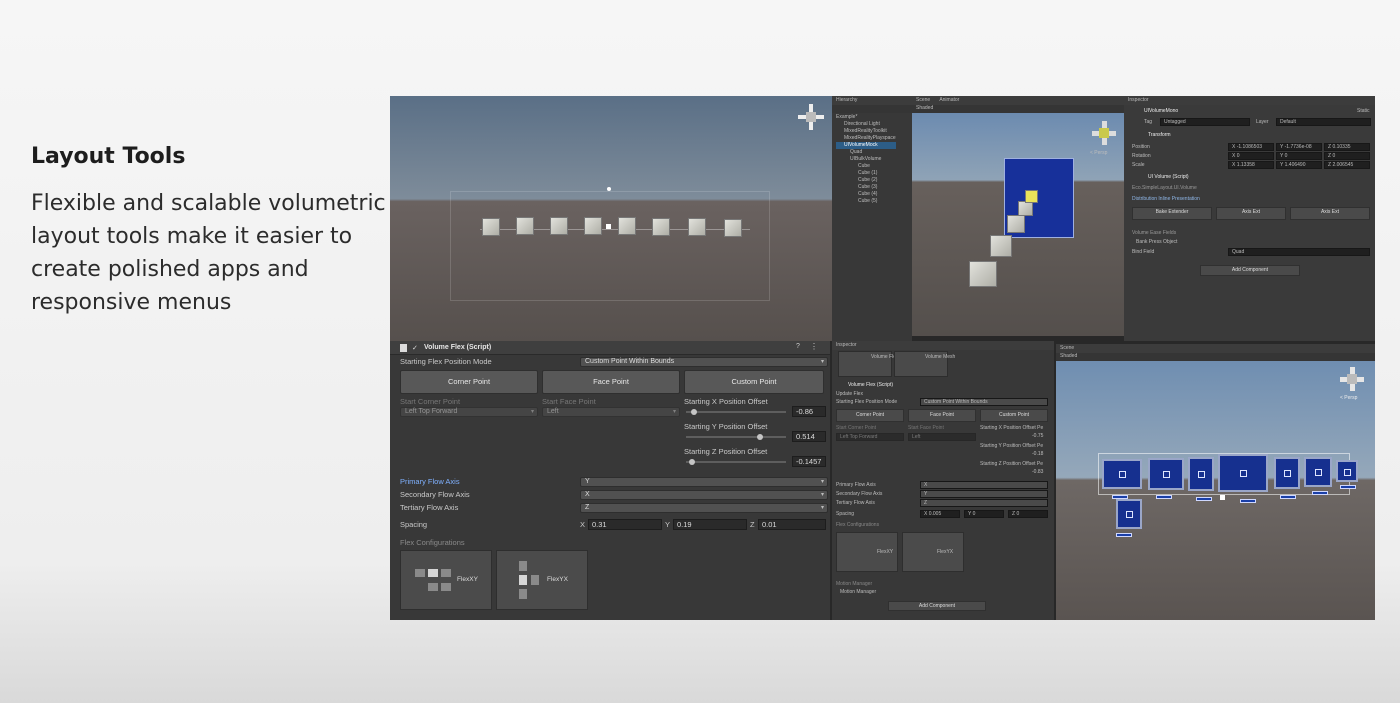 Image resolution: width=1400 pixels, height=703 pixels. Describe the element at coordinates (1067, 348) in the screenshot. I see `tab-scene-bottom: Scene` at that location.